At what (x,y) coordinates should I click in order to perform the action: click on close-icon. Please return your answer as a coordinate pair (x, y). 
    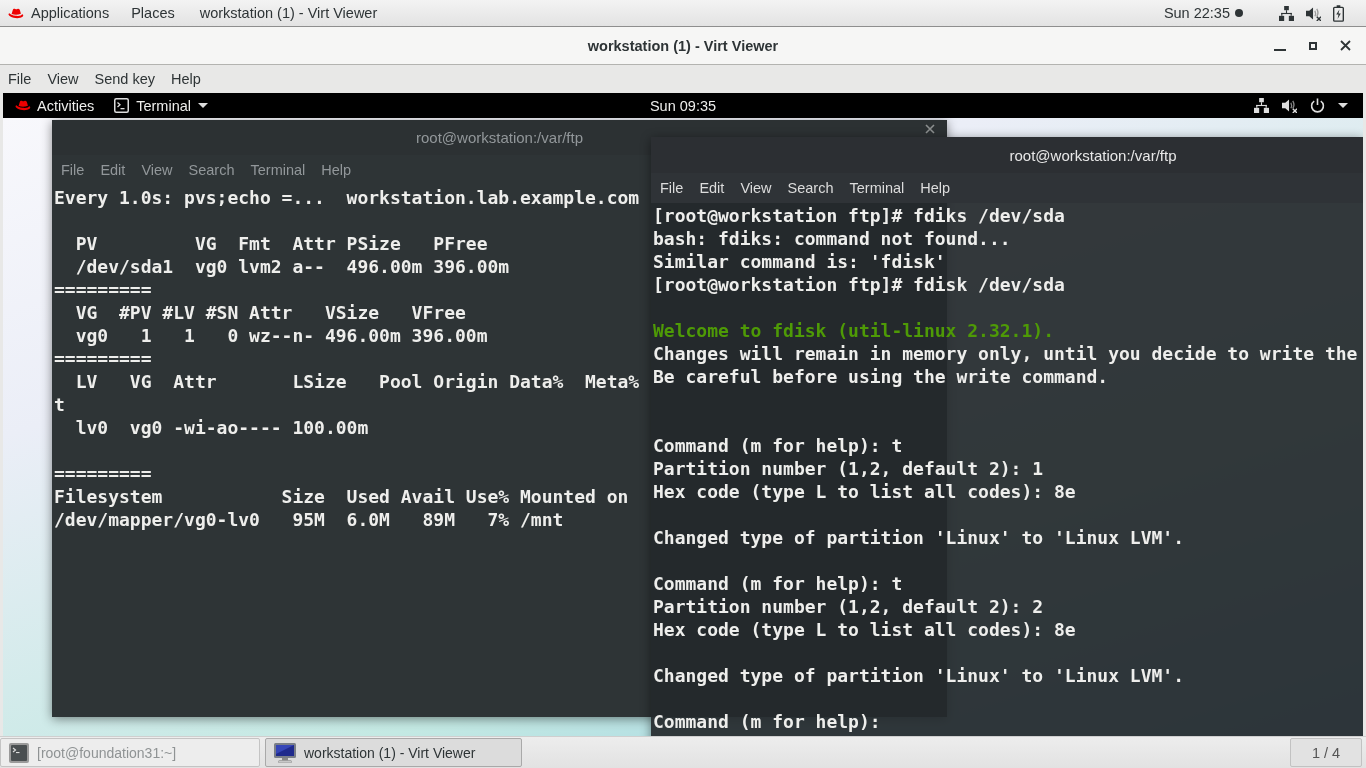
    Looking at the image, I should click on (1345, 45).